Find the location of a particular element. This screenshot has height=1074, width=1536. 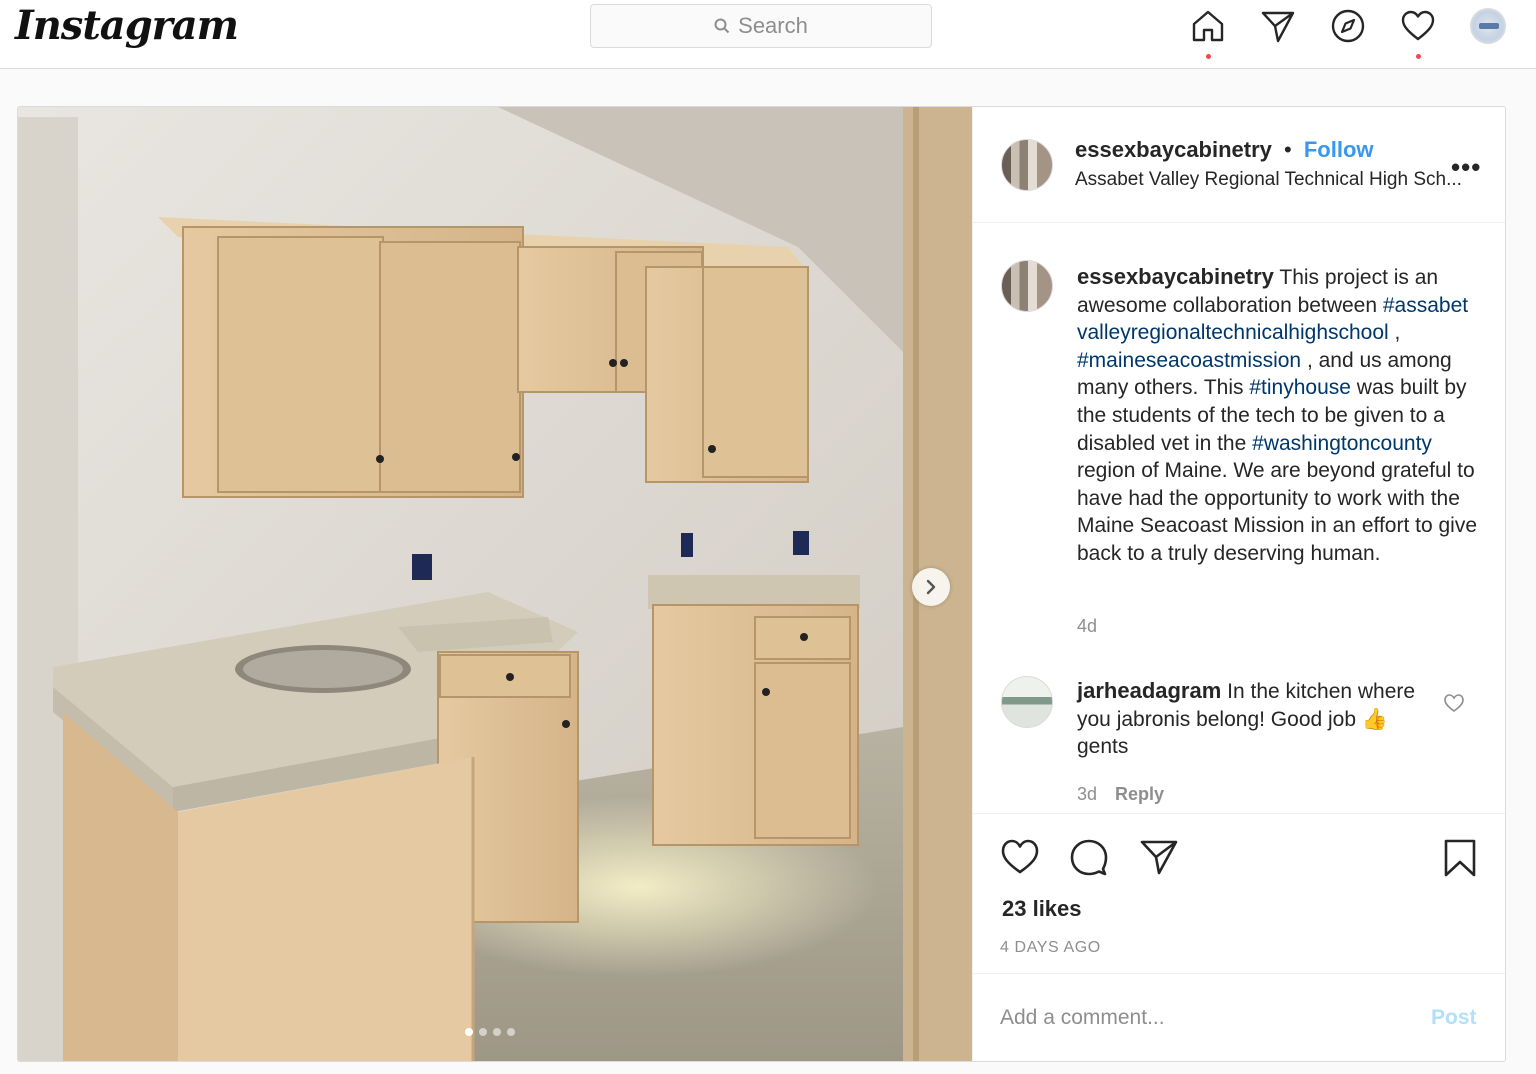

comment-text-part: gents is located at coordinates (1103, 747).